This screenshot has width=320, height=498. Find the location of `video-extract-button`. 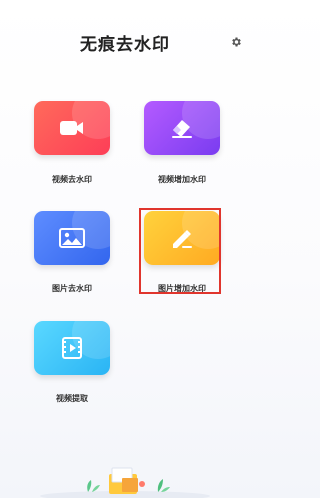

video-extract-button is located at coordinates (72, 348).